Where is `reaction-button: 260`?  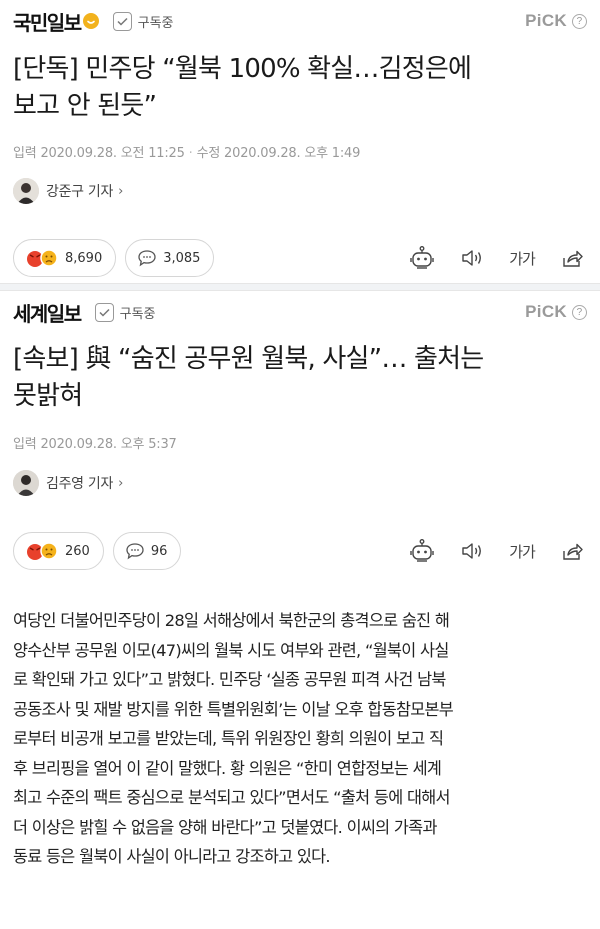
reaction-button: 260 is located at coordinates (58, 551).